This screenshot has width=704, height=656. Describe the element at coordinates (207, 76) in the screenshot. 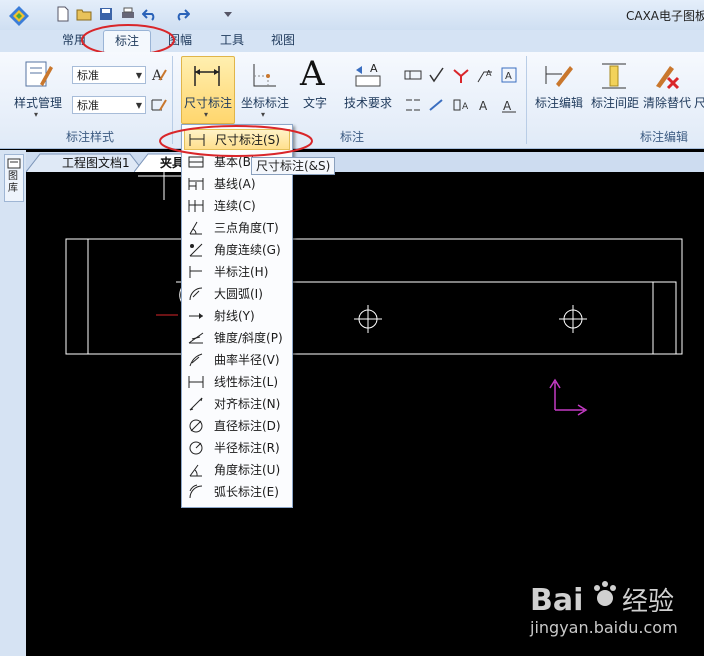

I see `dimension-big-icon` at that location.